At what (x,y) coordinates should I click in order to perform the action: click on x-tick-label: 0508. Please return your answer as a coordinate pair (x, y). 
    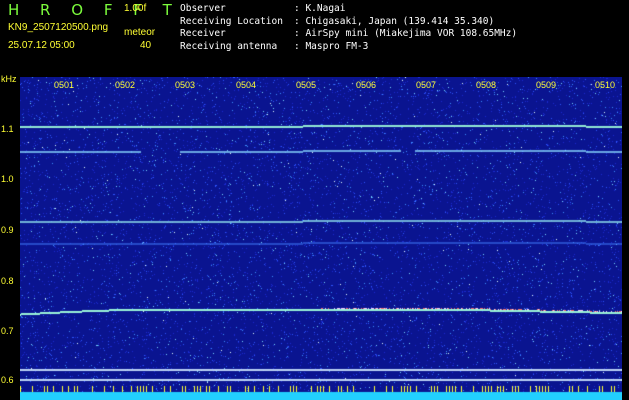
    Looking at the image, I should click on (486, 85).